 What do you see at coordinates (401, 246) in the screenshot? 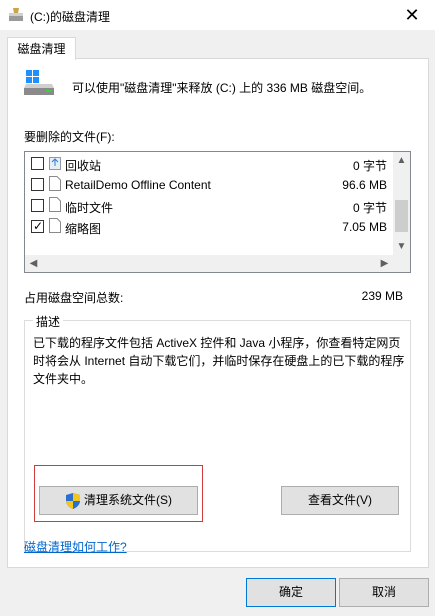
I see `scroll-down-icon: ▼` at bounding box center [401, 246].